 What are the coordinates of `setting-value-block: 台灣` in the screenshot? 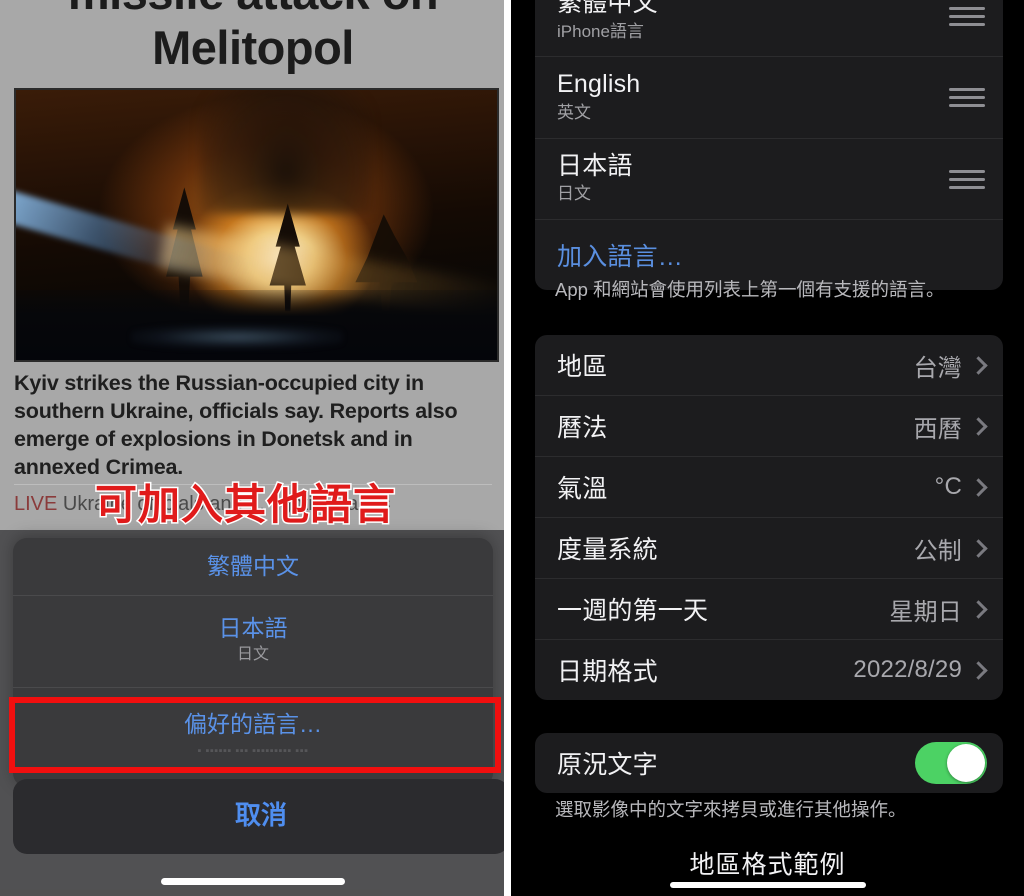 It's located at (950, 365).